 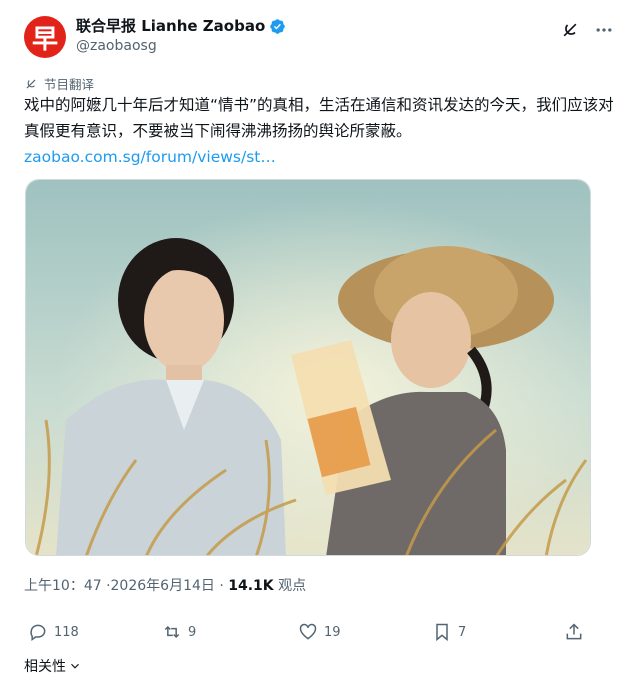 What do you see at coordinates (126, 586) in the screenshot?
I see `timestamp: 上午10：47 ·2026年6月14日 ·` at bounding box center [126, 586].